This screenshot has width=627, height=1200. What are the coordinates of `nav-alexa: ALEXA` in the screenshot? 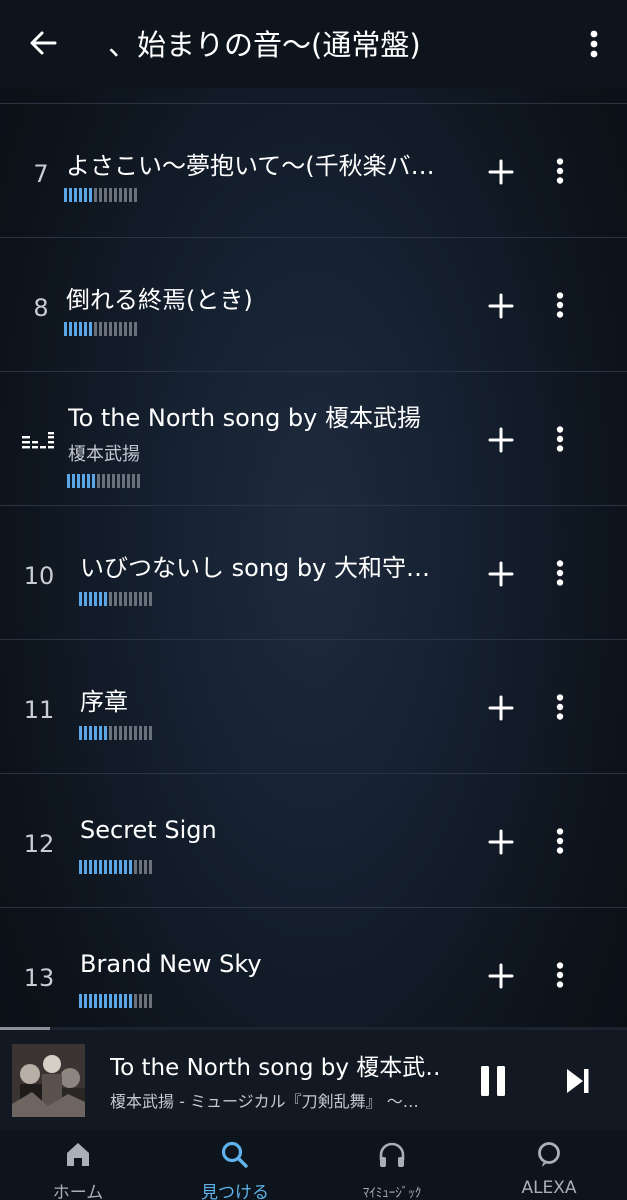 It's located at (549, 1165).